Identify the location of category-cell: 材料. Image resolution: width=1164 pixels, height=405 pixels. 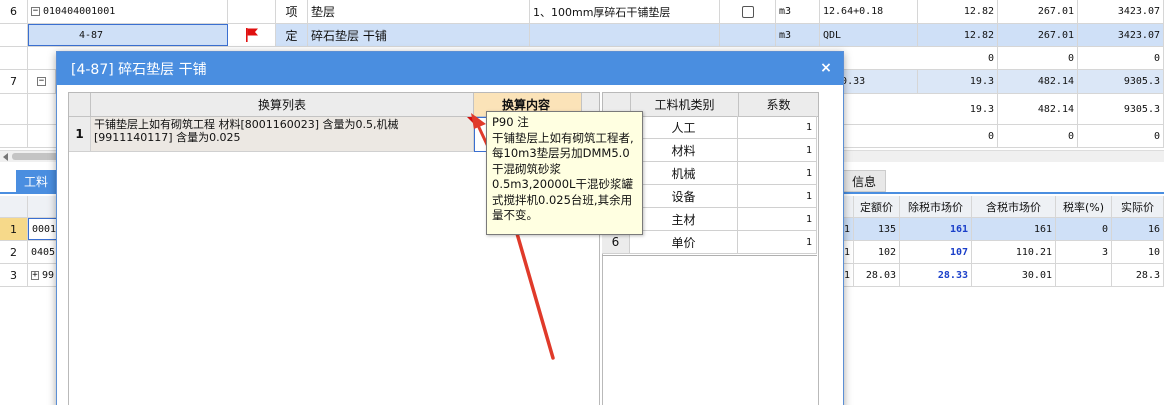
(684, 150).